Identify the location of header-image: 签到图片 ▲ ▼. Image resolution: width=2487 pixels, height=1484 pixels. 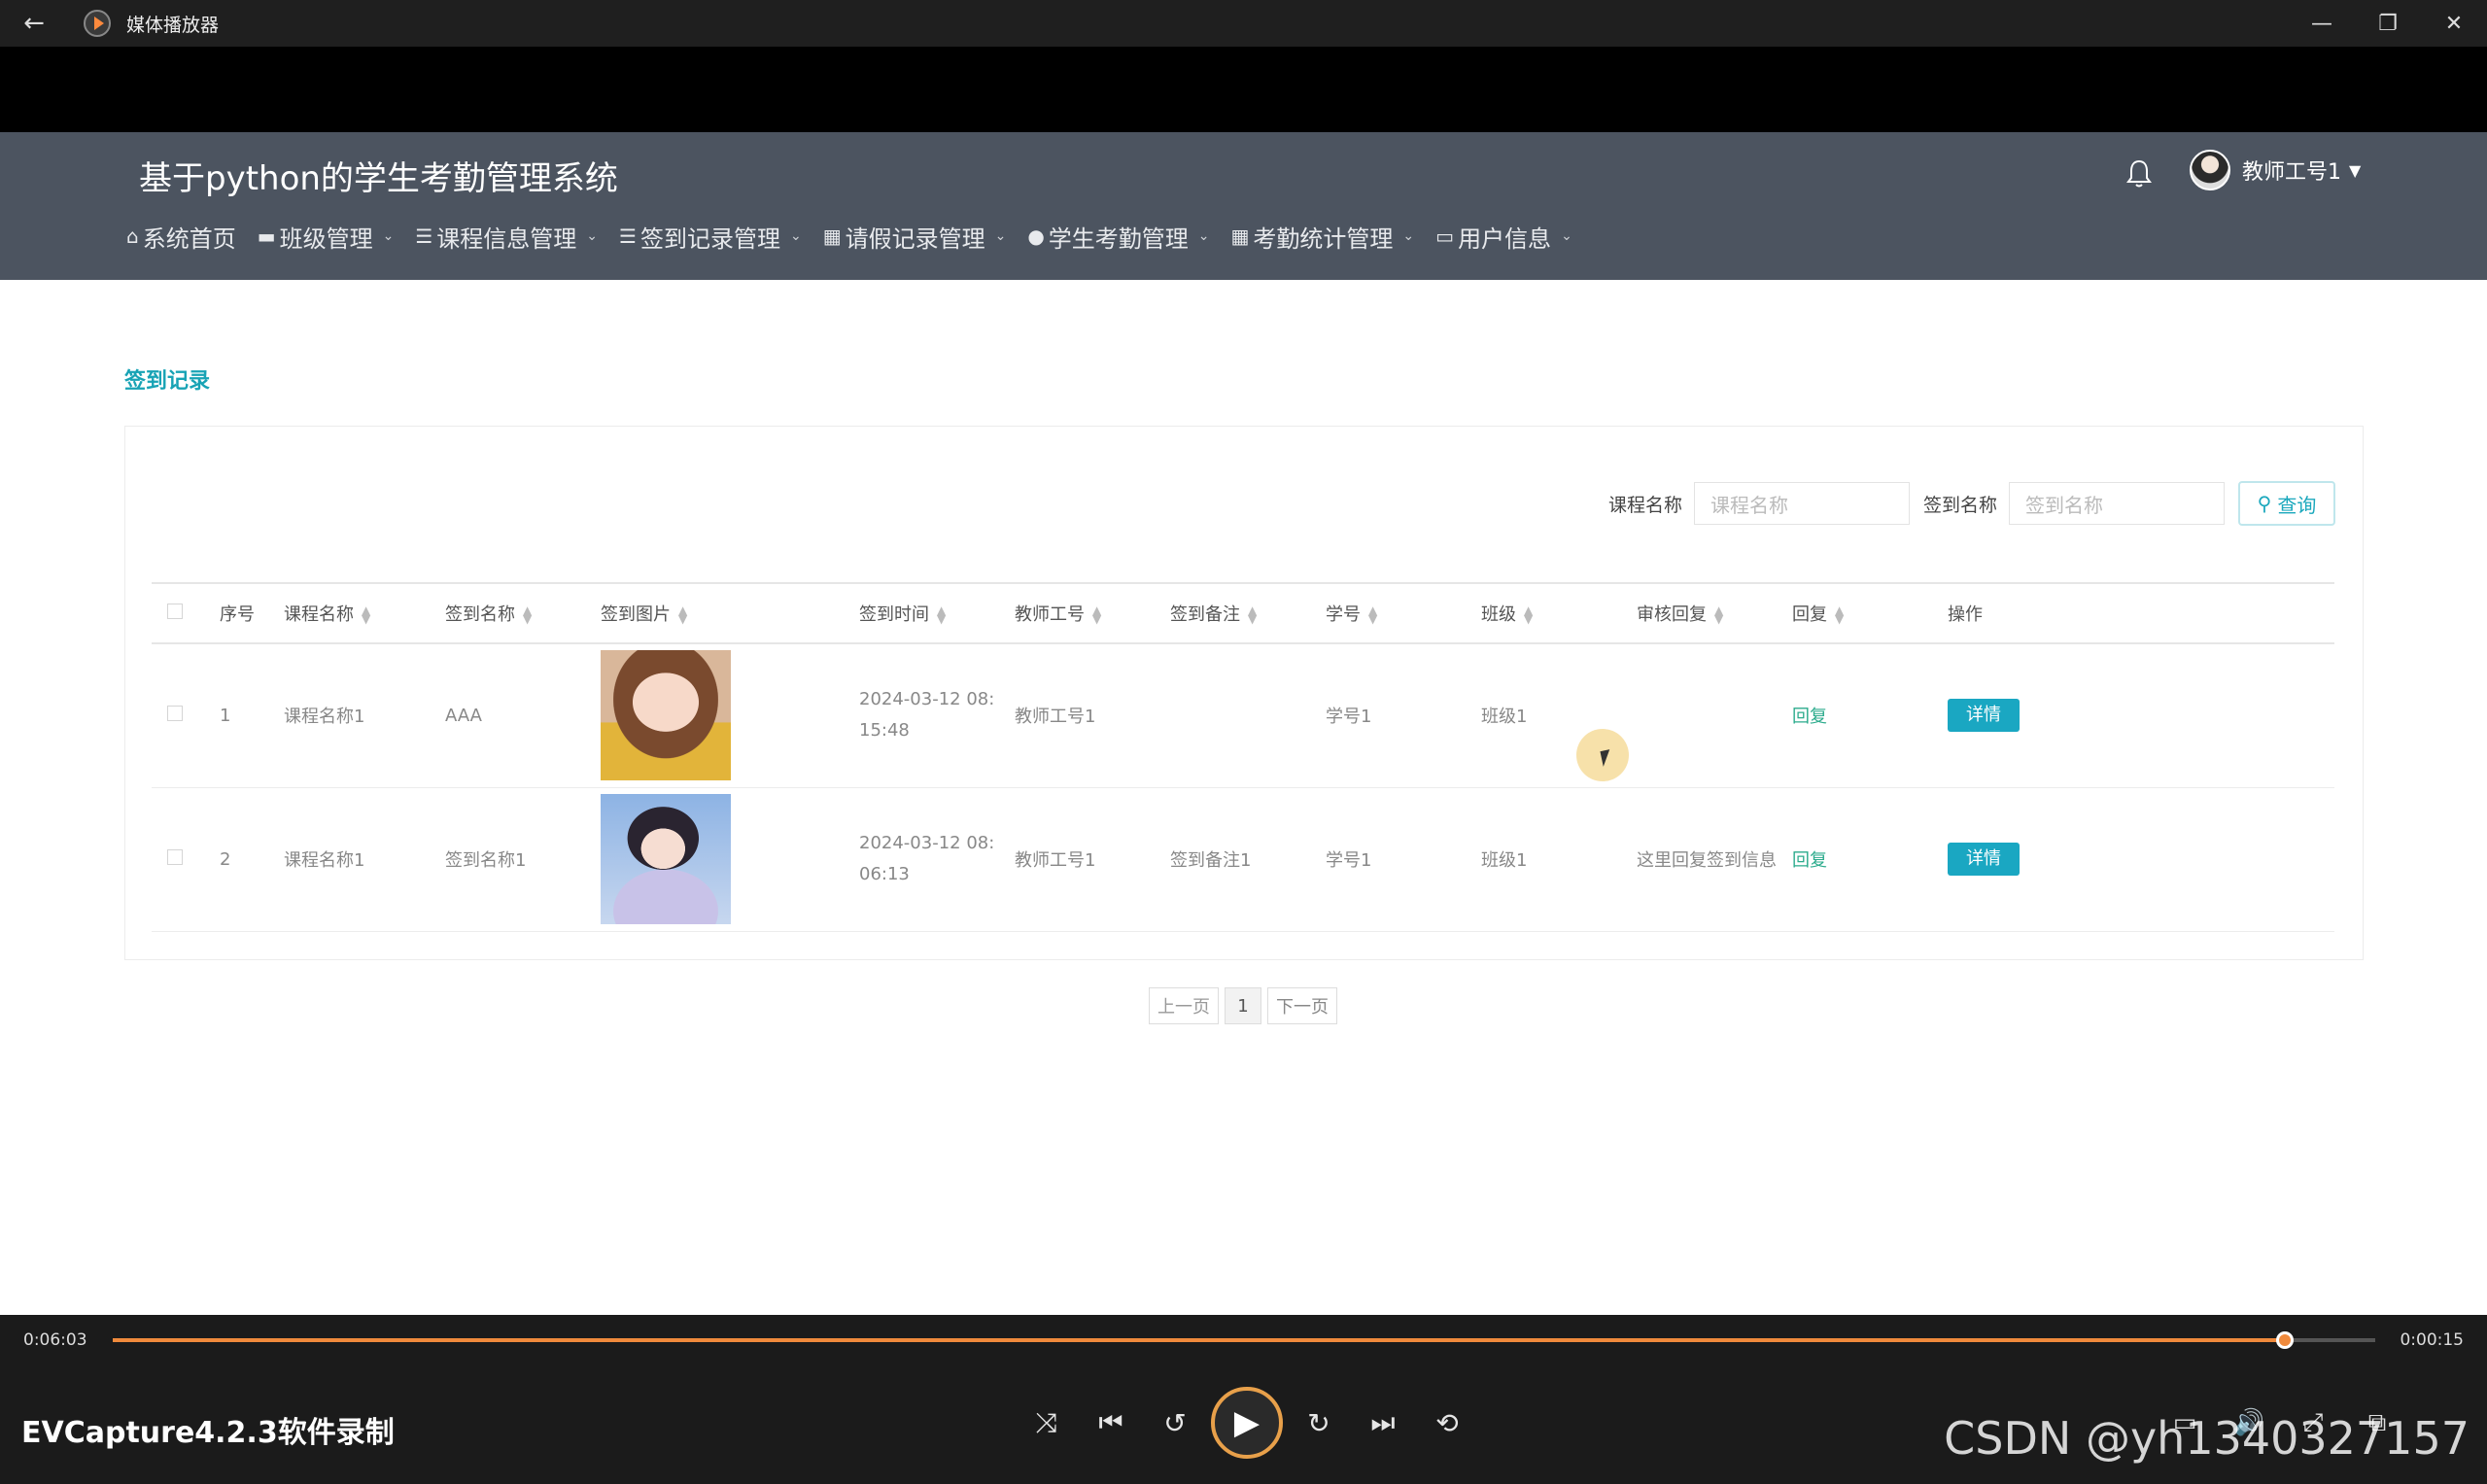
(730, 613).